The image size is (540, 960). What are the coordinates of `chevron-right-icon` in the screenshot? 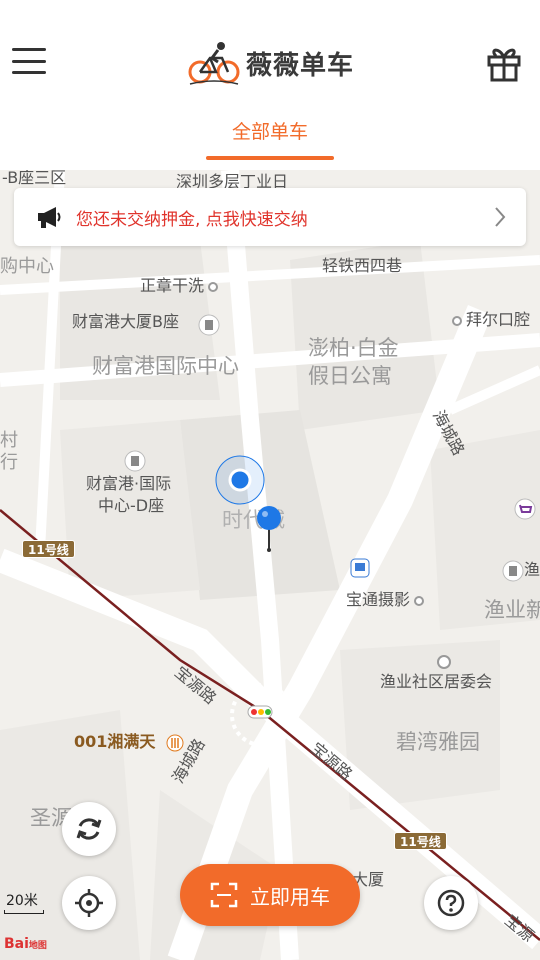 It's located at (500, 217).